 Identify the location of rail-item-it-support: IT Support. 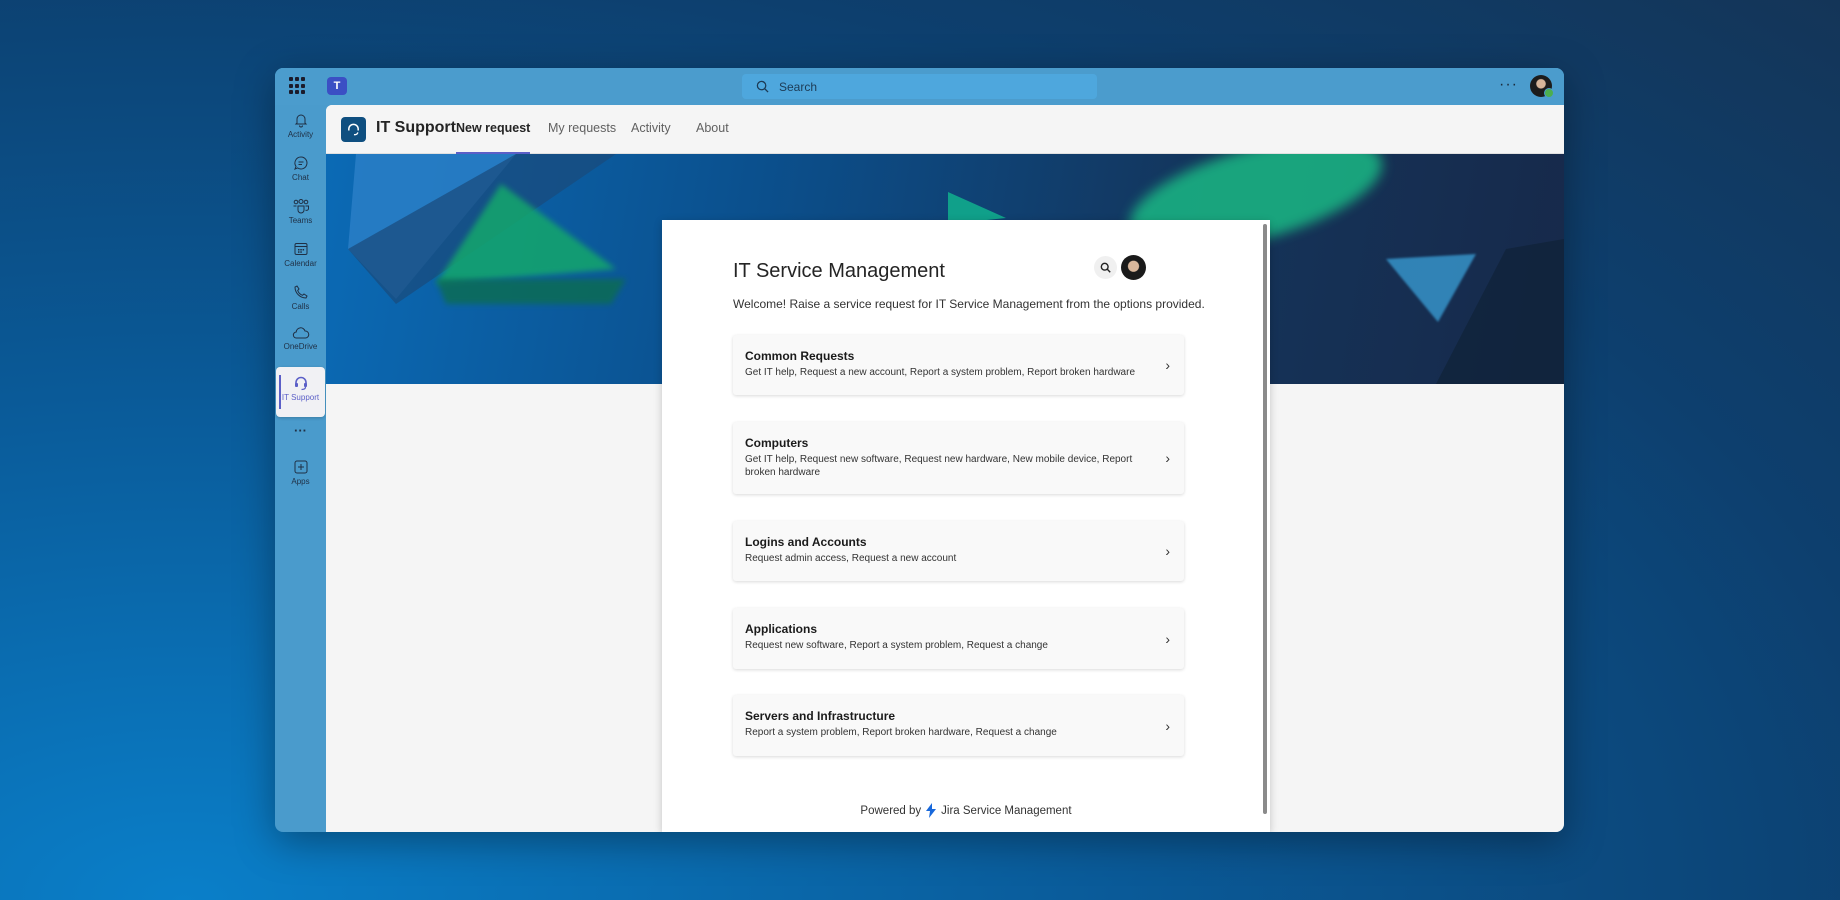
(300, 392).